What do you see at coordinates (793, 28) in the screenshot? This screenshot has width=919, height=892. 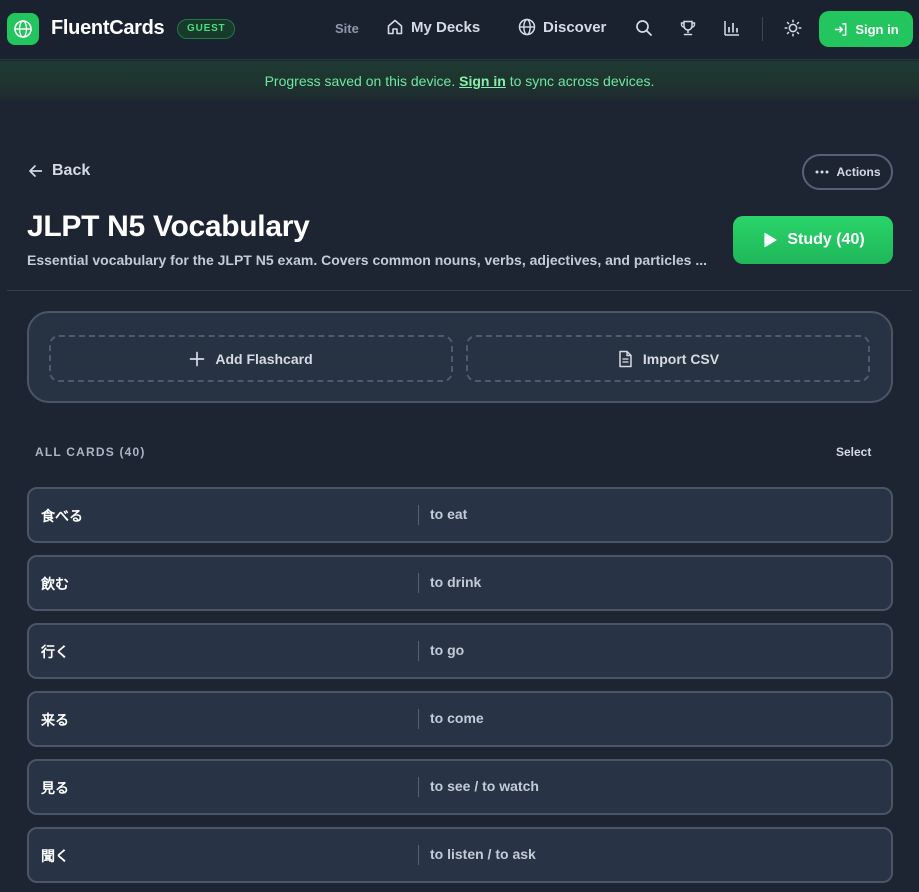 I see `sun-icon` at bounding box center [793, 28].